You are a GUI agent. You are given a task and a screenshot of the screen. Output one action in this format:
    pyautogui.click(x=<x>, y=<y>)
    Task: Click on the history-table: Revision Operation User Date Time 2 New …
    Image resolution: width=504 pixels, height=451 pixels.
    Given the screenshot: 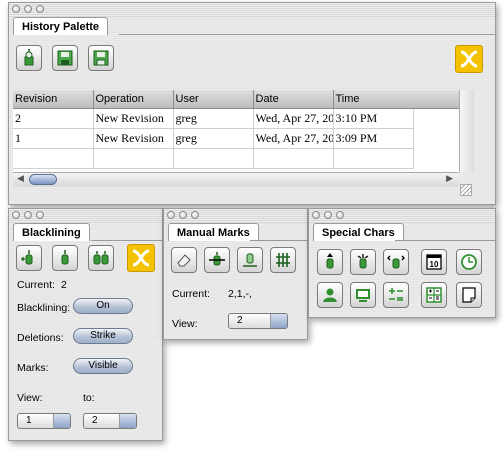 What is the action you would take?
    pyautogui.click(x=213, y=129)
    